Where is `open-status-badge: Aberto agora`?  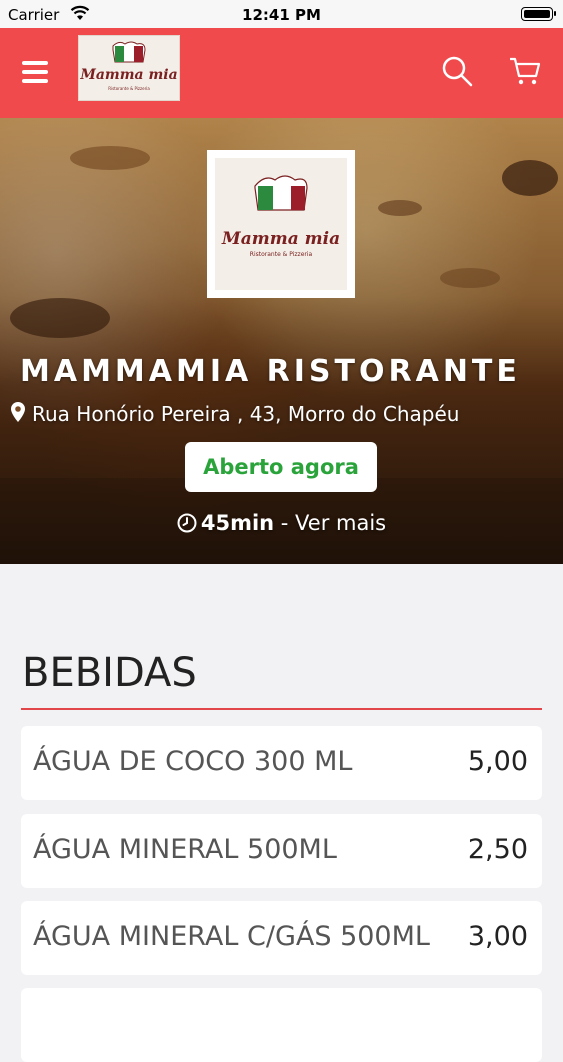
open-status-badge: Aberto agora is located at coordinates (281, 467).